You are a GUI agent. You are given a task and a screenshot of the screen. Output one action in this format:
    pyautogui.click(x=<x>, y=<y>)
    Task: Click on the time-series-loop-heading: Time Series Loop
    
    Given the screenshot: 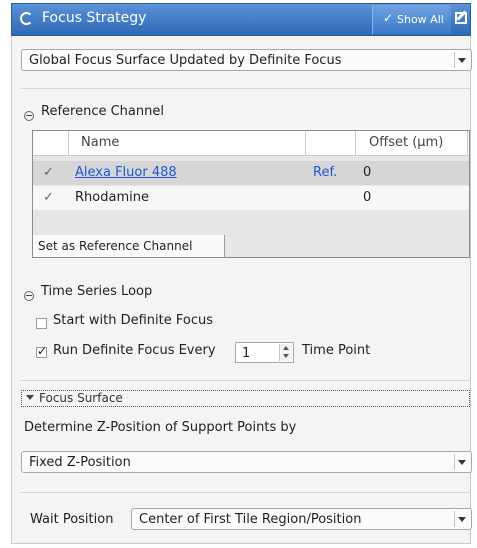 What is the action you would take?
    pyautogui.click(x=96, y=291)
    